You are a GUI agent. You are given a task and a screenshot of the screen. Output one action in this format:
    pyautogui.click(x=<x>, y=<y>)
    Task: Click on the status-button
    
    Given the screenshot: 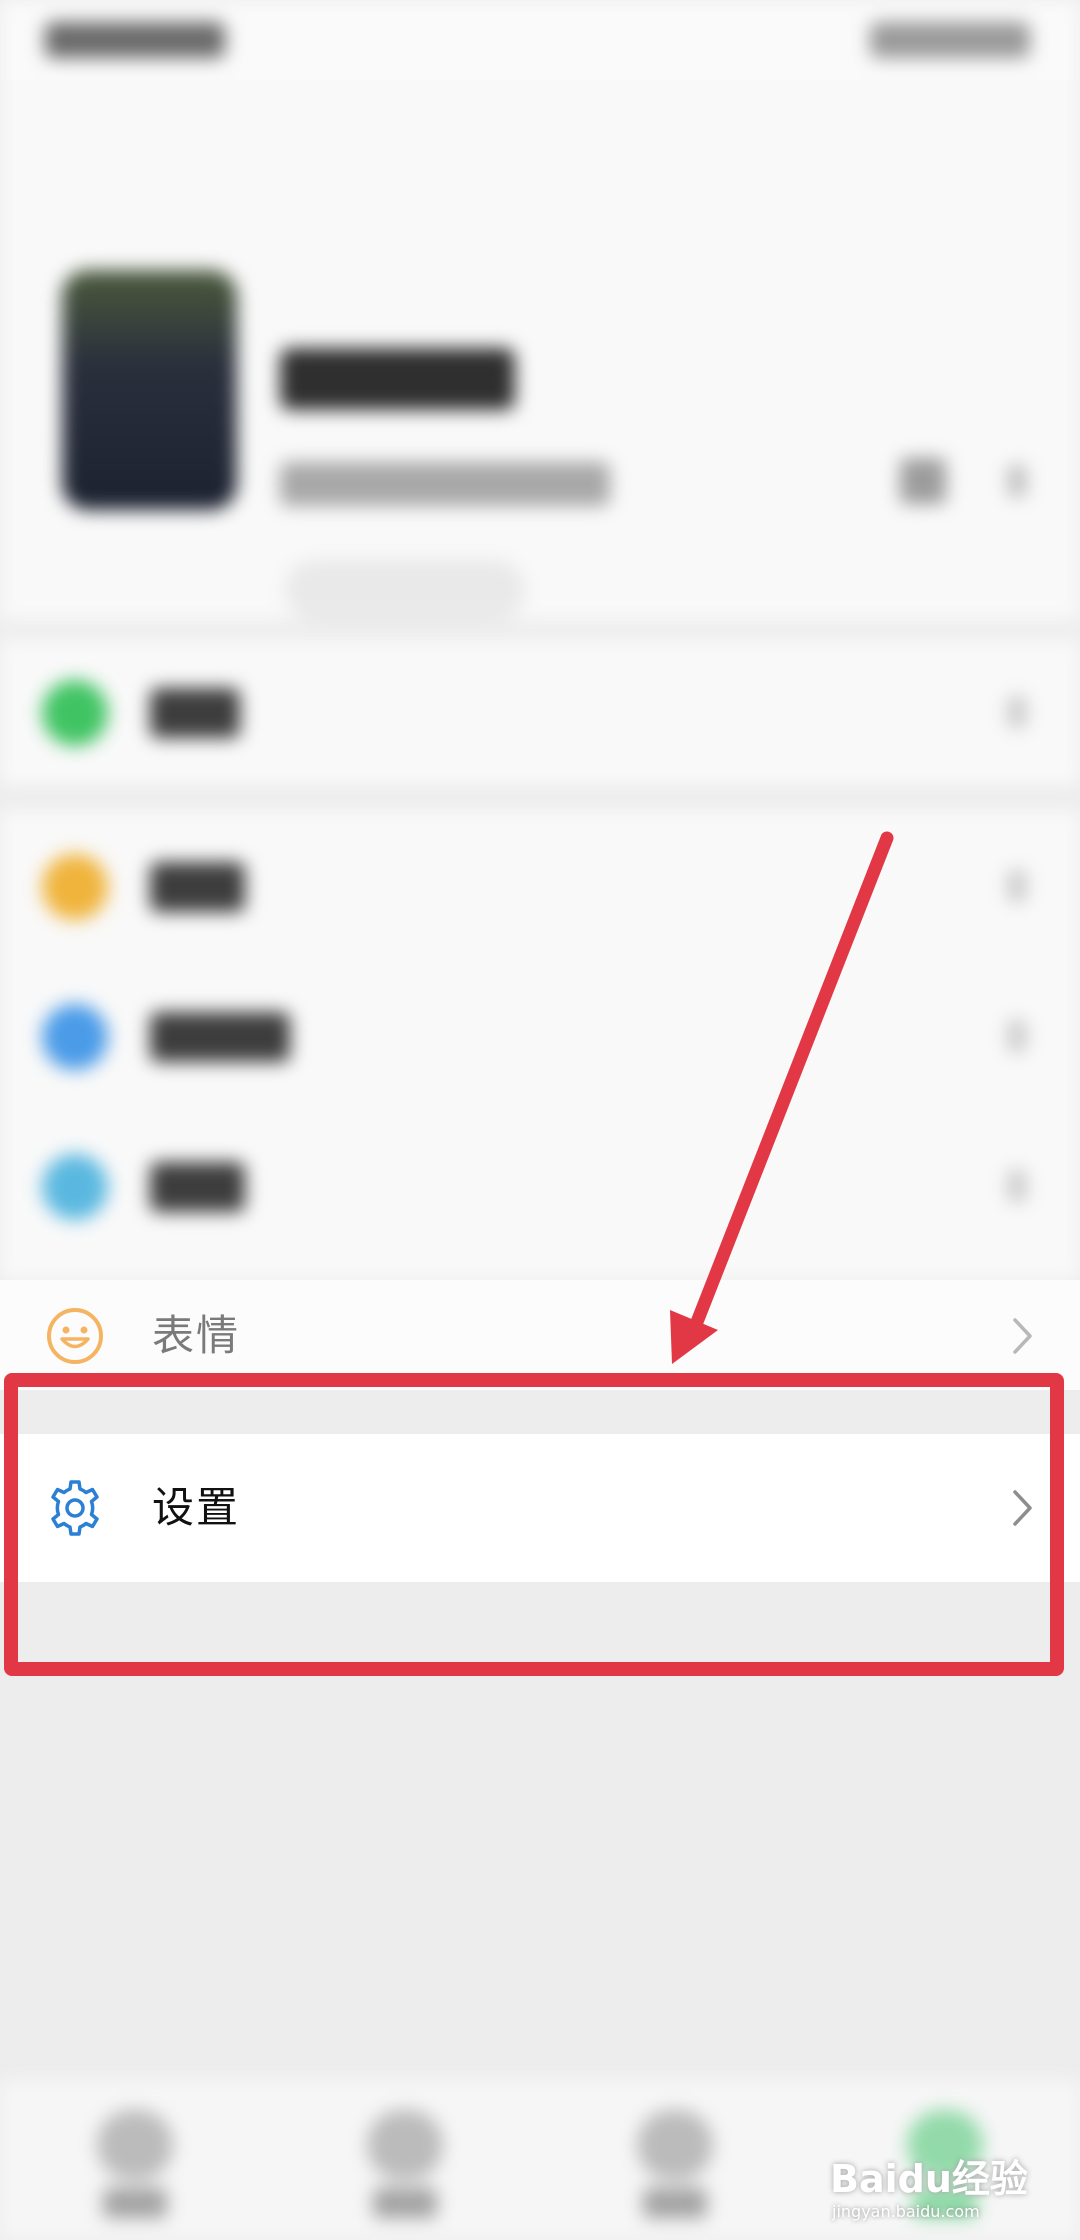 What is the action you would take?
    pyautogui.click(x=405, y=590)
    